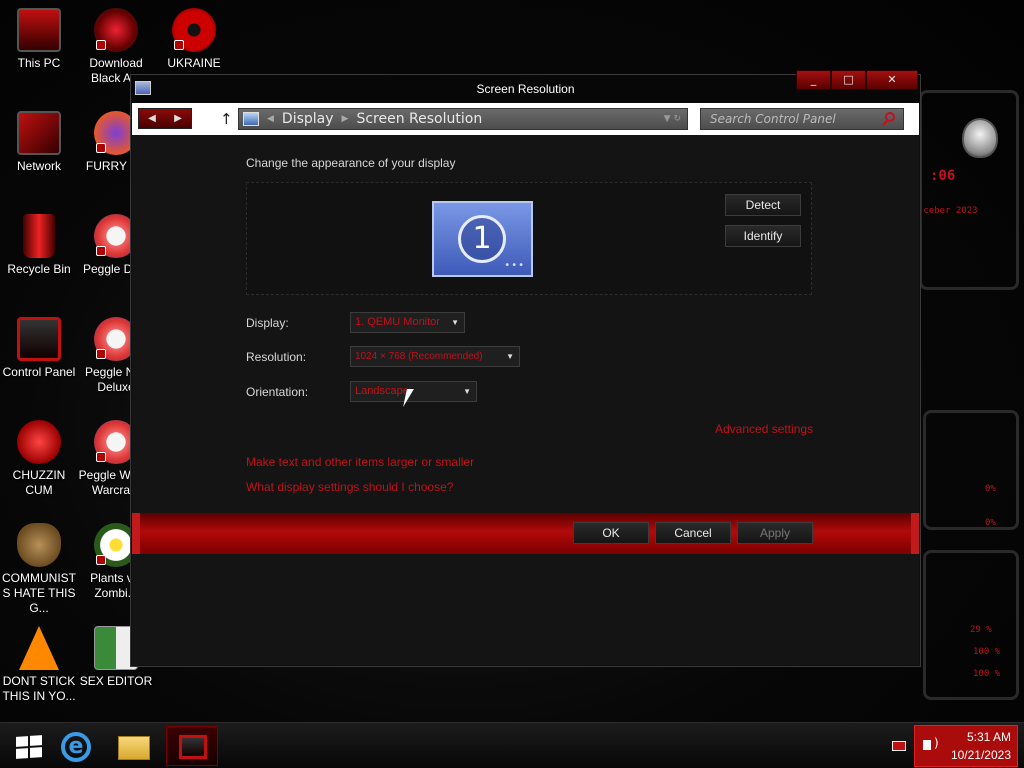 Image resolution: width=1024 pixels, height=768 pixels. I want to click on wallpaper-decoration: :06 :ceber 2023 0% 0% 29 % 100 % 100 %, so click(969, 395).